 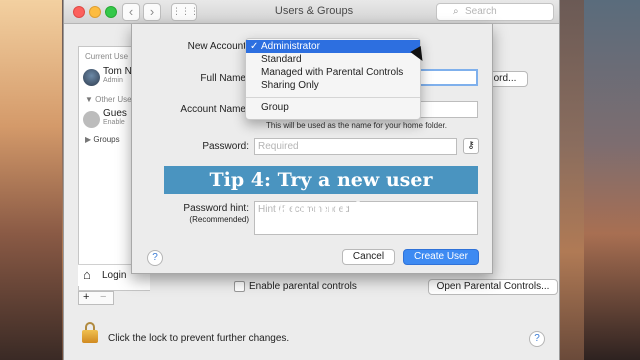 What do you see at coordinates (333, 72) in the screenshot?
I see `menu-item-managed-parental: Managed with Parental Controls` at bounding box center [333, 72].